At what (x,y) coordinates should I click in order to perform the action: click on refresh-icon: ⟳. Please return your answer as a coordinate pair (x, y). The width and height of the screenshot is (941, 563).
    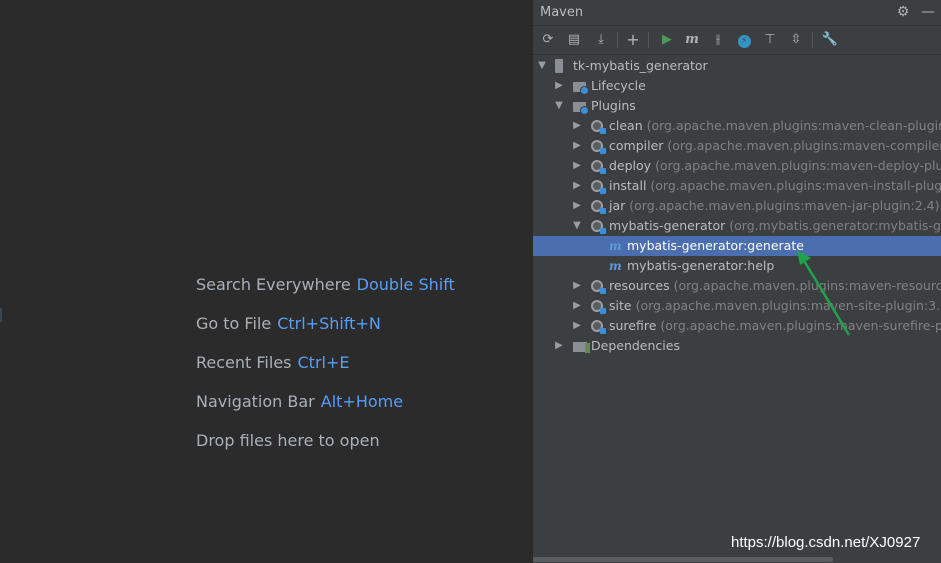
    Looking at the image, I should click on (548, 40).